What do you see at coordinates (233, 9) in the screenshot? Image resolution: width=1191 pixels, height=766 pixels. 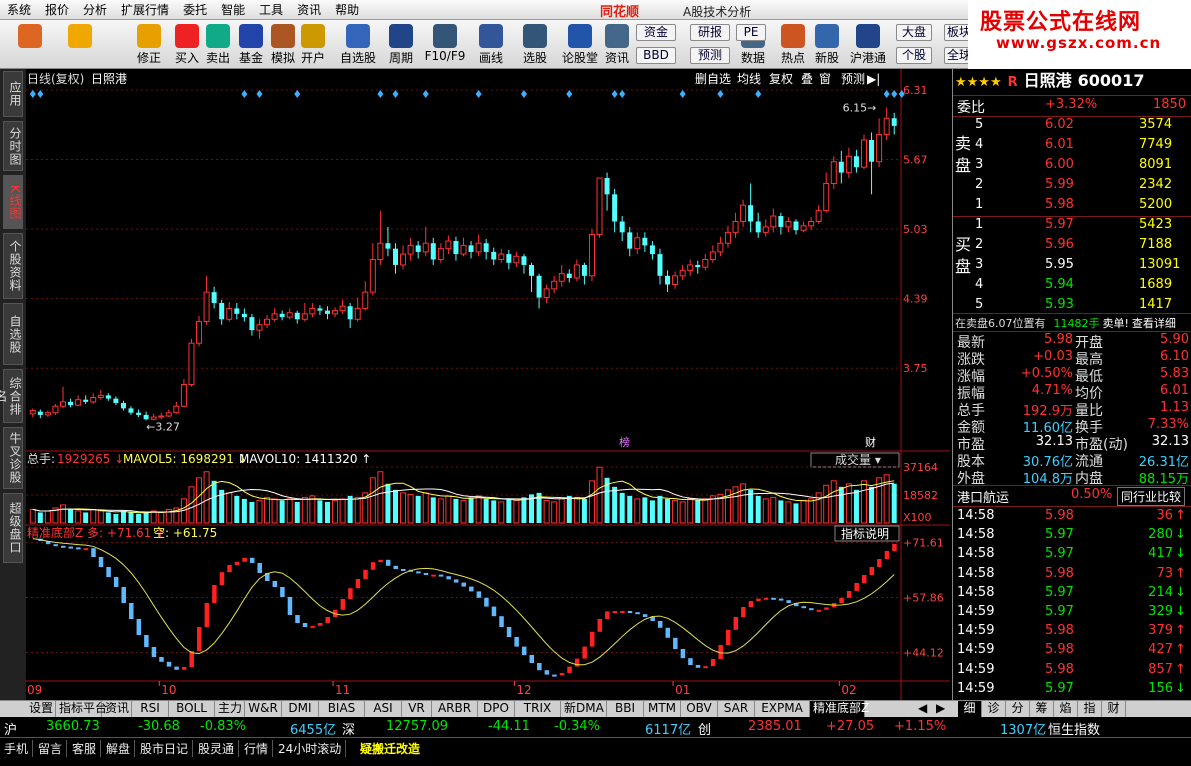 I see `menu-smart: 智能` at bounding box center [233, 9].